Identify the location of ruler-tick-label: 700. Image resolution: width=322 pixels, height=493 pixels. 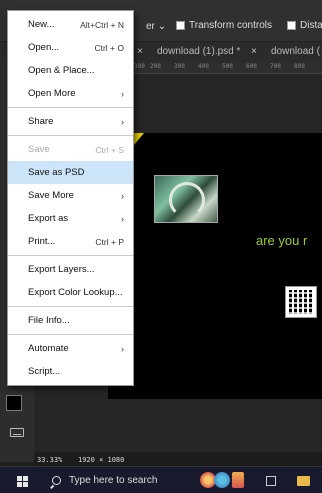
(275, 66).